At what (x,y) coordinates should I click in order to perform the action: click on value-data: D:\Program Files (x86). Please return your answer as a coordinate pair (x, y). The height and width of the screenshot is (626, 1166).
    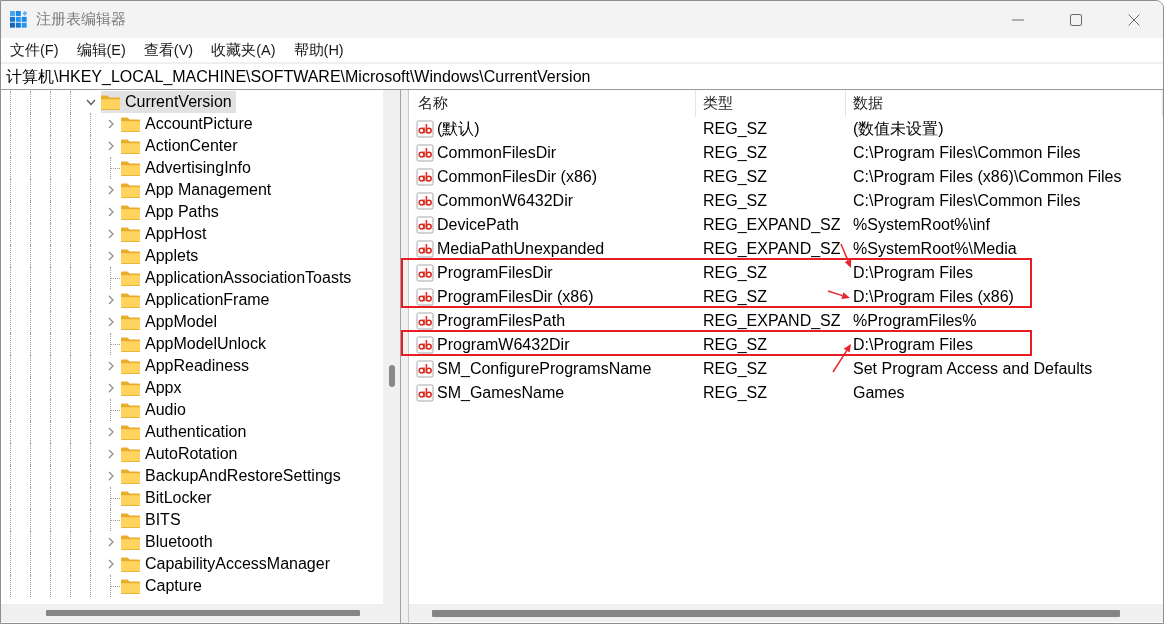
    Looking at the image, I should click on (933, 297).